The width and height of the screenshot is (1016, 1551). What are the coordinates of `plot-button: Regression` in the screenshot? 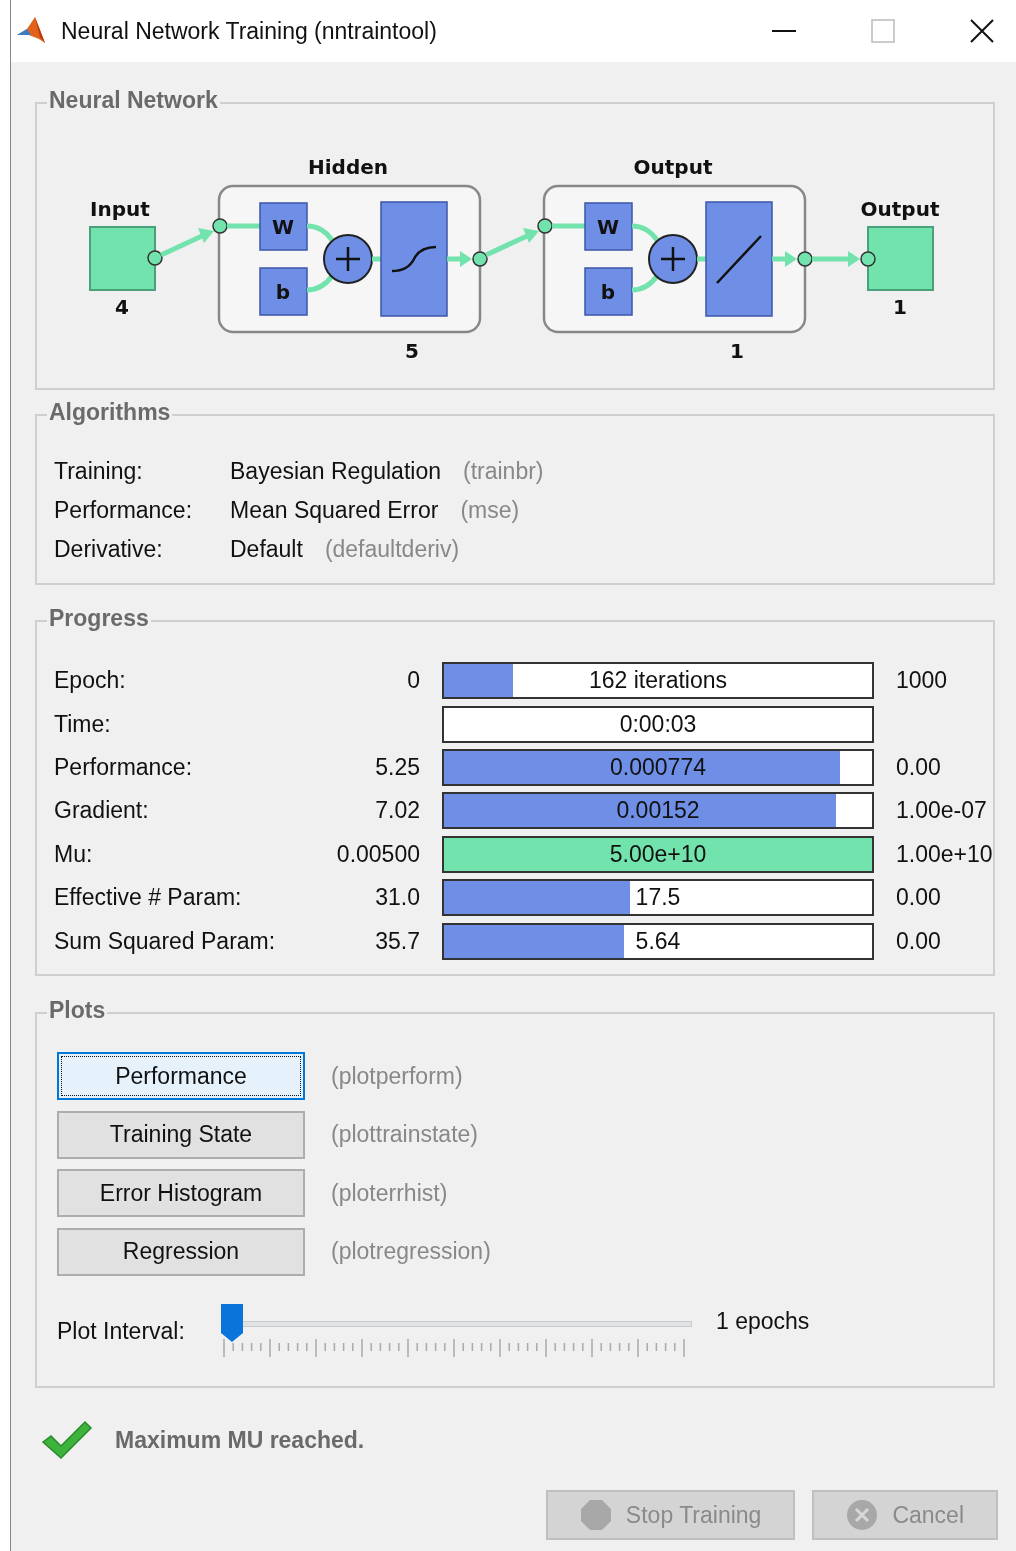 It's located at (181, 1251).